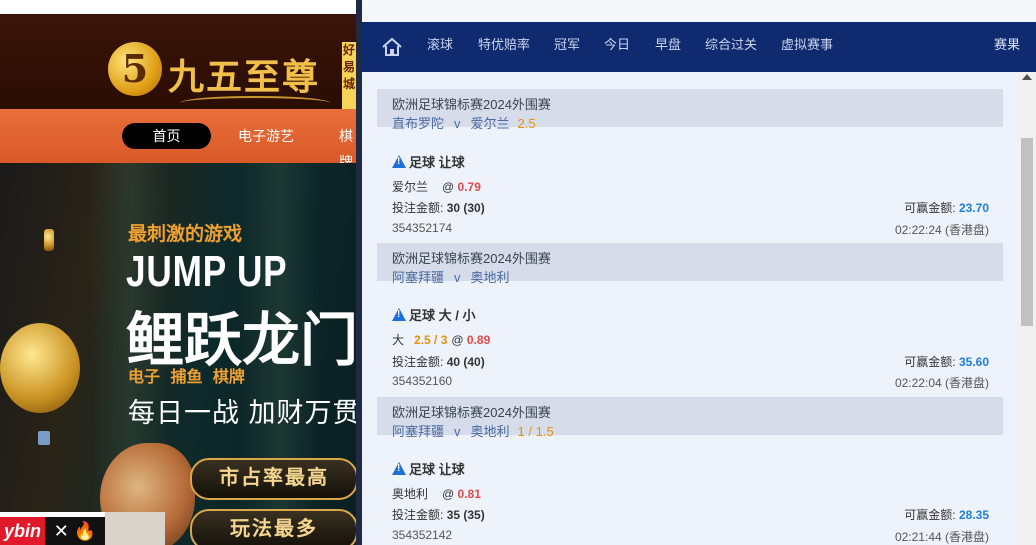  Describe the element at coordinates (166, 136) in the screenshot. I see `site-nav-home: 首页` at that location.